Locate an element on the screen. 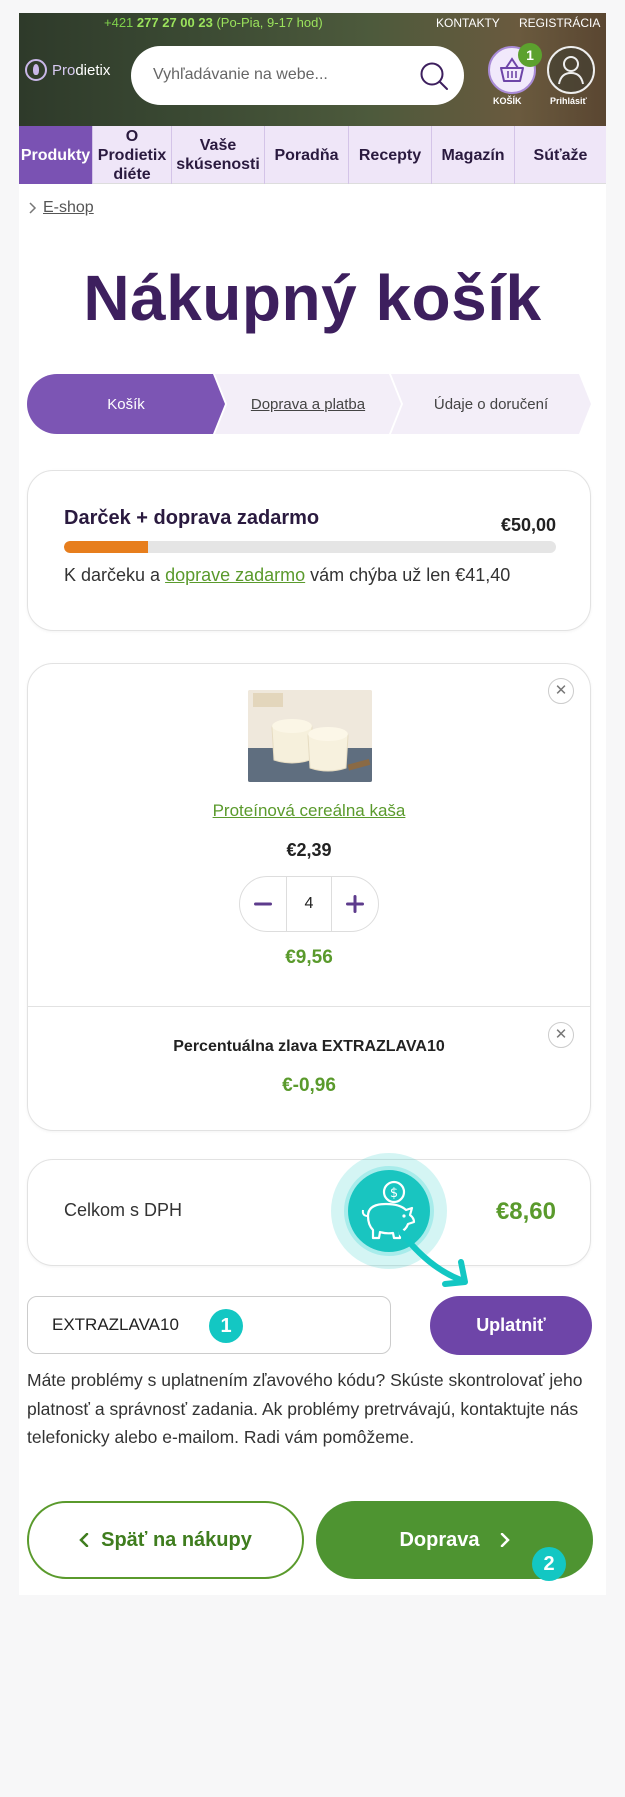  product-name-link: Proteínová cereálna kaša is located at coordinates (309, 811).